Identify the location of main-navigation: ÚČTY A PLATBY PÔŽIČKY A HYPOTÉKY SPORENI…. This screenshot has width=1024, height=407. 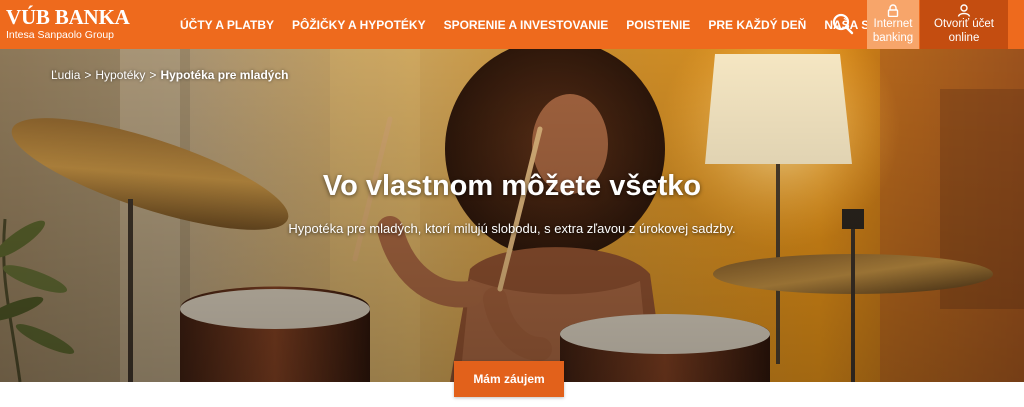
(556, 24).